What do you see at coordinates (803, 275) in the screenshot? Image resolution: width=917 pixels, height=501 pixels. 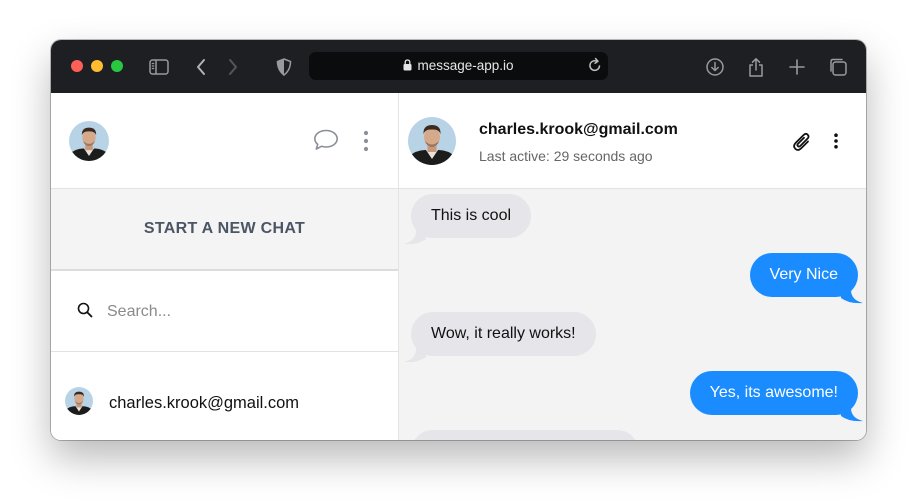 I see `message-bubble-outgoing: Very Nice` at bounding box center [803, 275].